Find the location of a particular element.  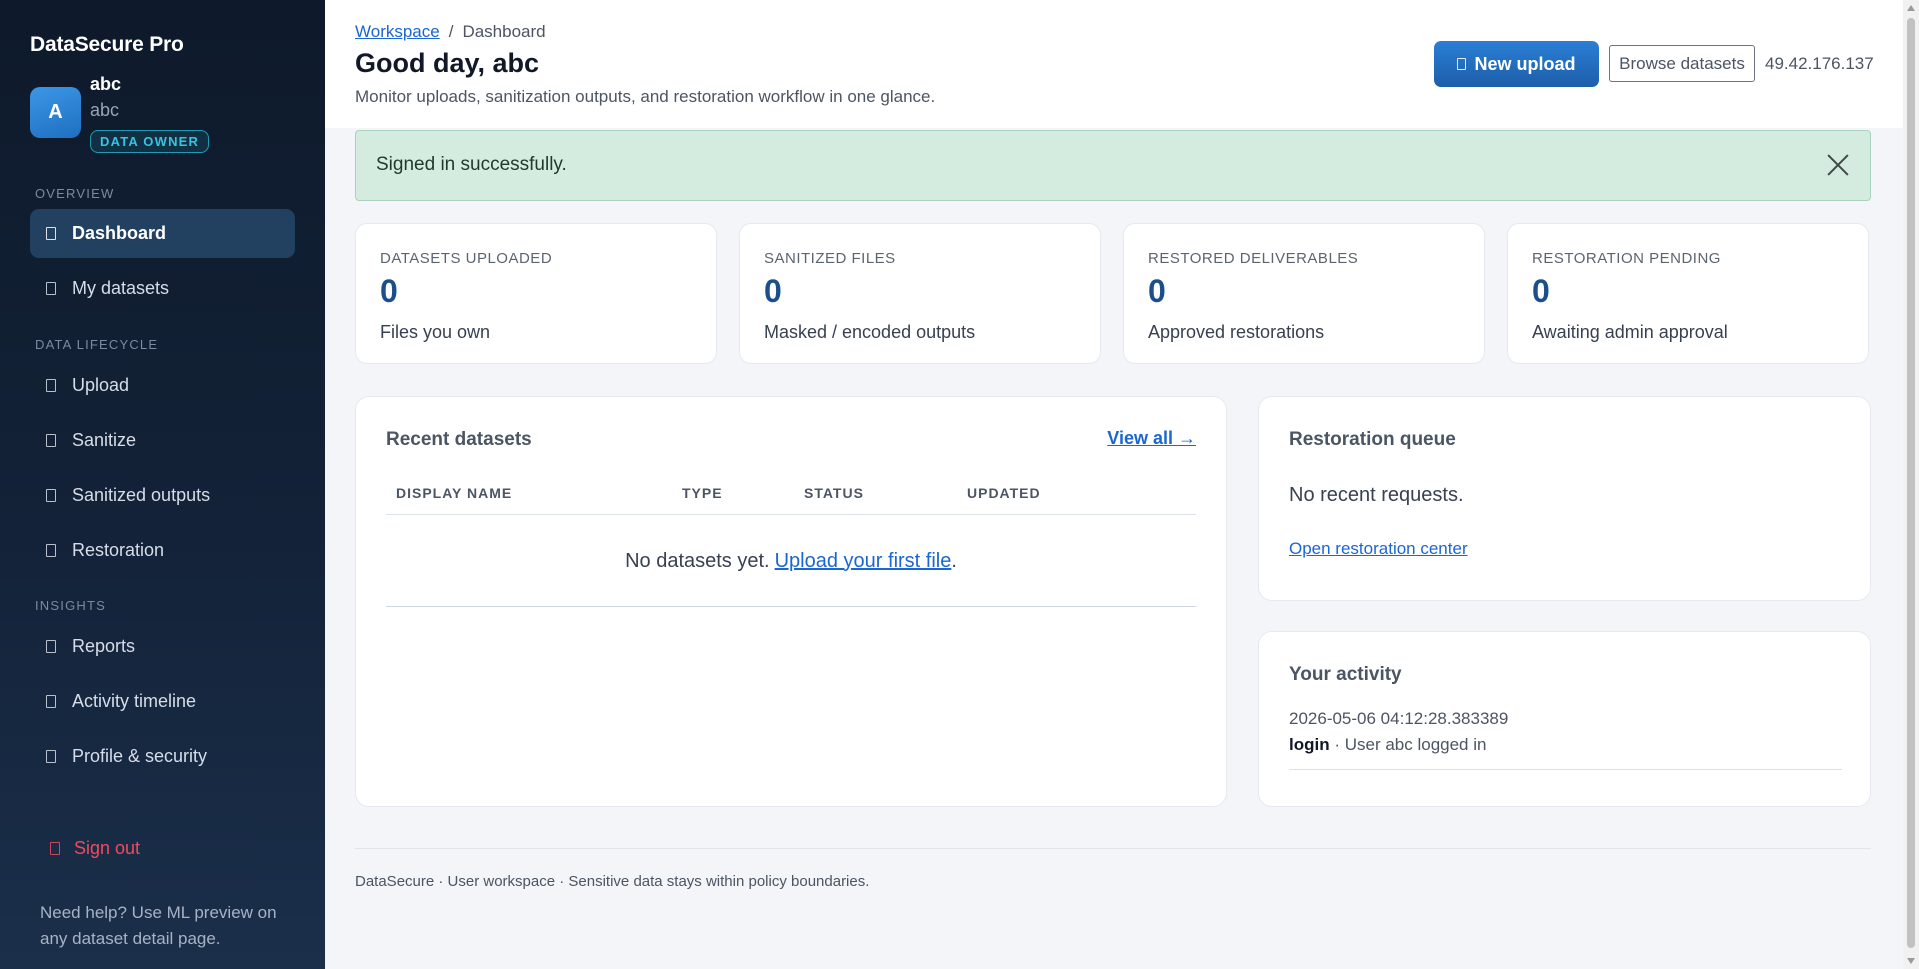

stat-desc: Approved restorations is located at coordinates (1236, 332).